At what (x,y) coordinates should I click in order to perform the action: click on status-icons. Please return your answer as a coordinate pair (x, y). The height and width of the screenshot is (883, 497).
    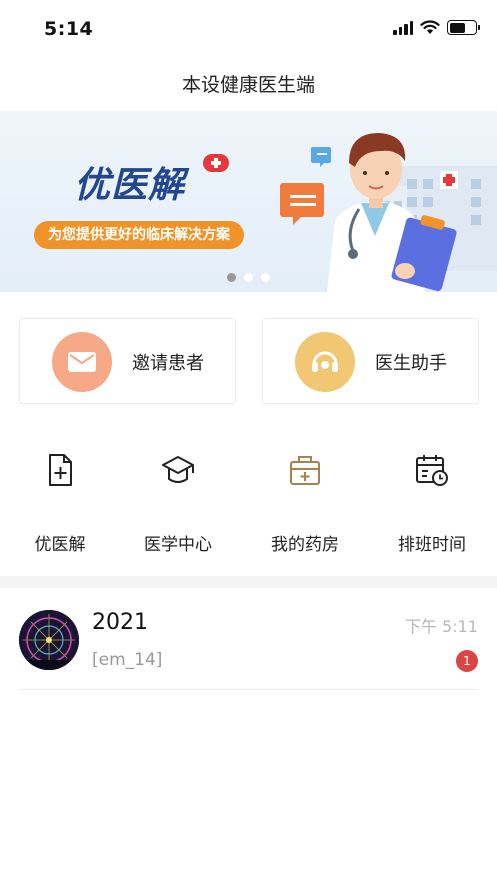
    Looking at the image, I should click on (436, 27).